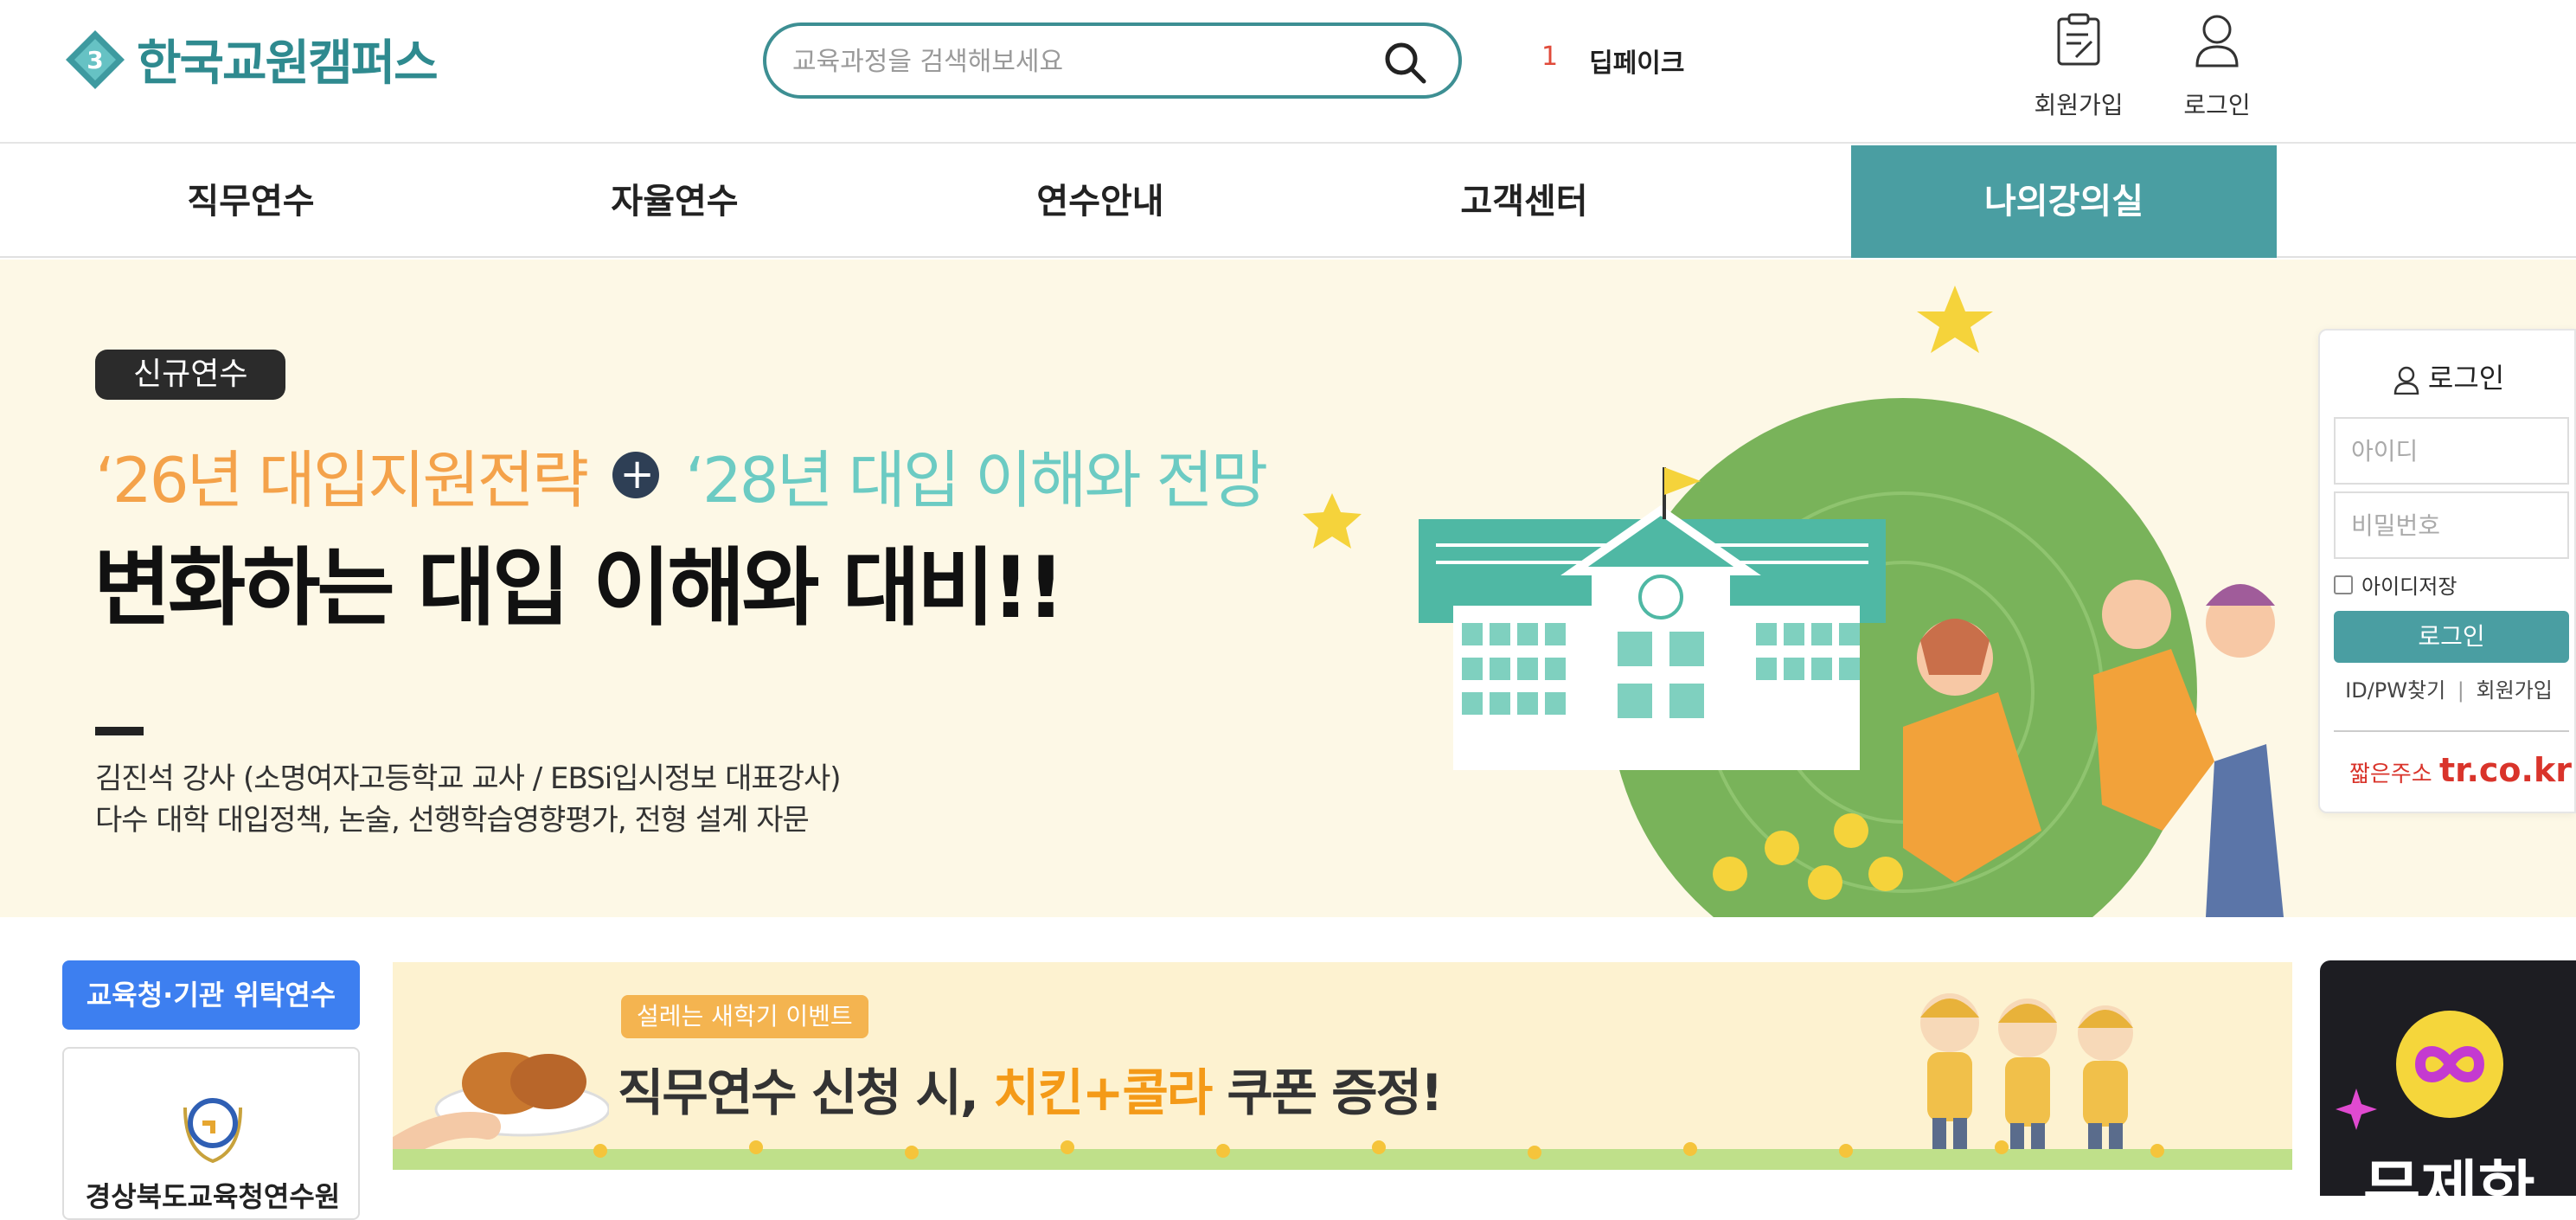 Image resolution: width=2576 pixels, height=1220 pixels. Describe the element at coordinates (212, 1131) in the screenshot. I see `agency-emblem-icon` at that location.